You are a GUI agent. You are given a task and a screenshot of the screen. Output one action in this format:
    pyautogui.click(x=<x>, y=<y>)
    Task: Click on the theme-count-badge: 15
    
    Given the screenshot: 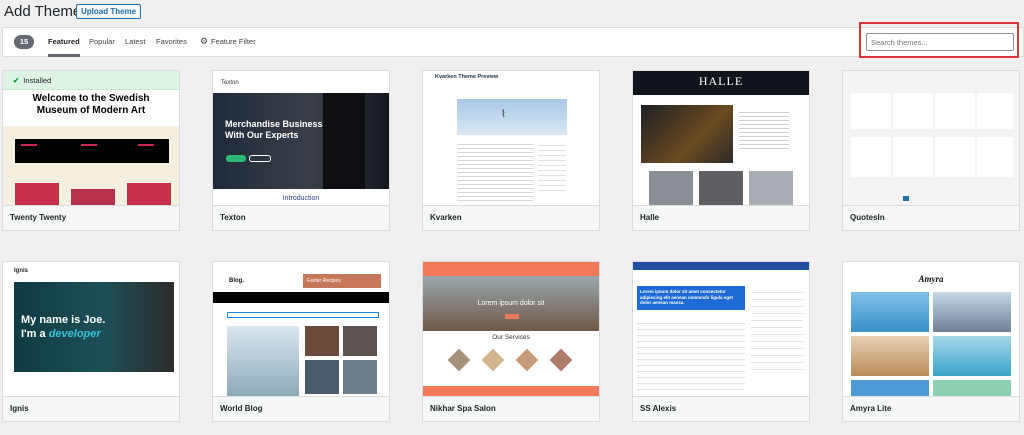 What is the action you would take?
    pyautogui.click(x=24, y=42)
    